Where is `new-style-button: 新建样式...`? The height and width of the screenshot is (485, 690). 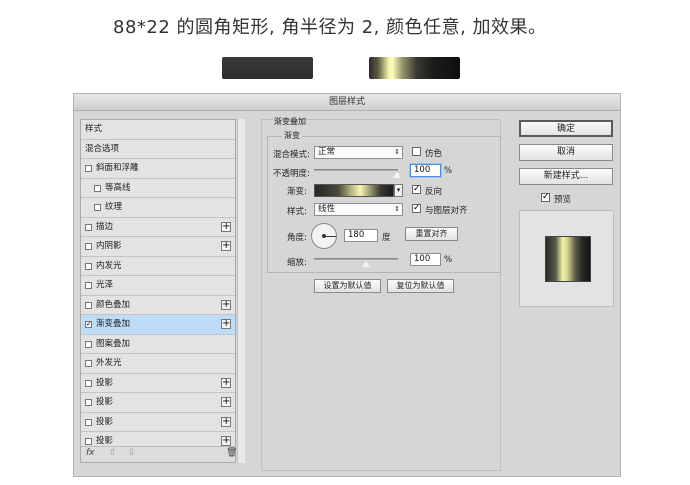
new-style-button: 新建样式... is located at coordinates (566, 176).